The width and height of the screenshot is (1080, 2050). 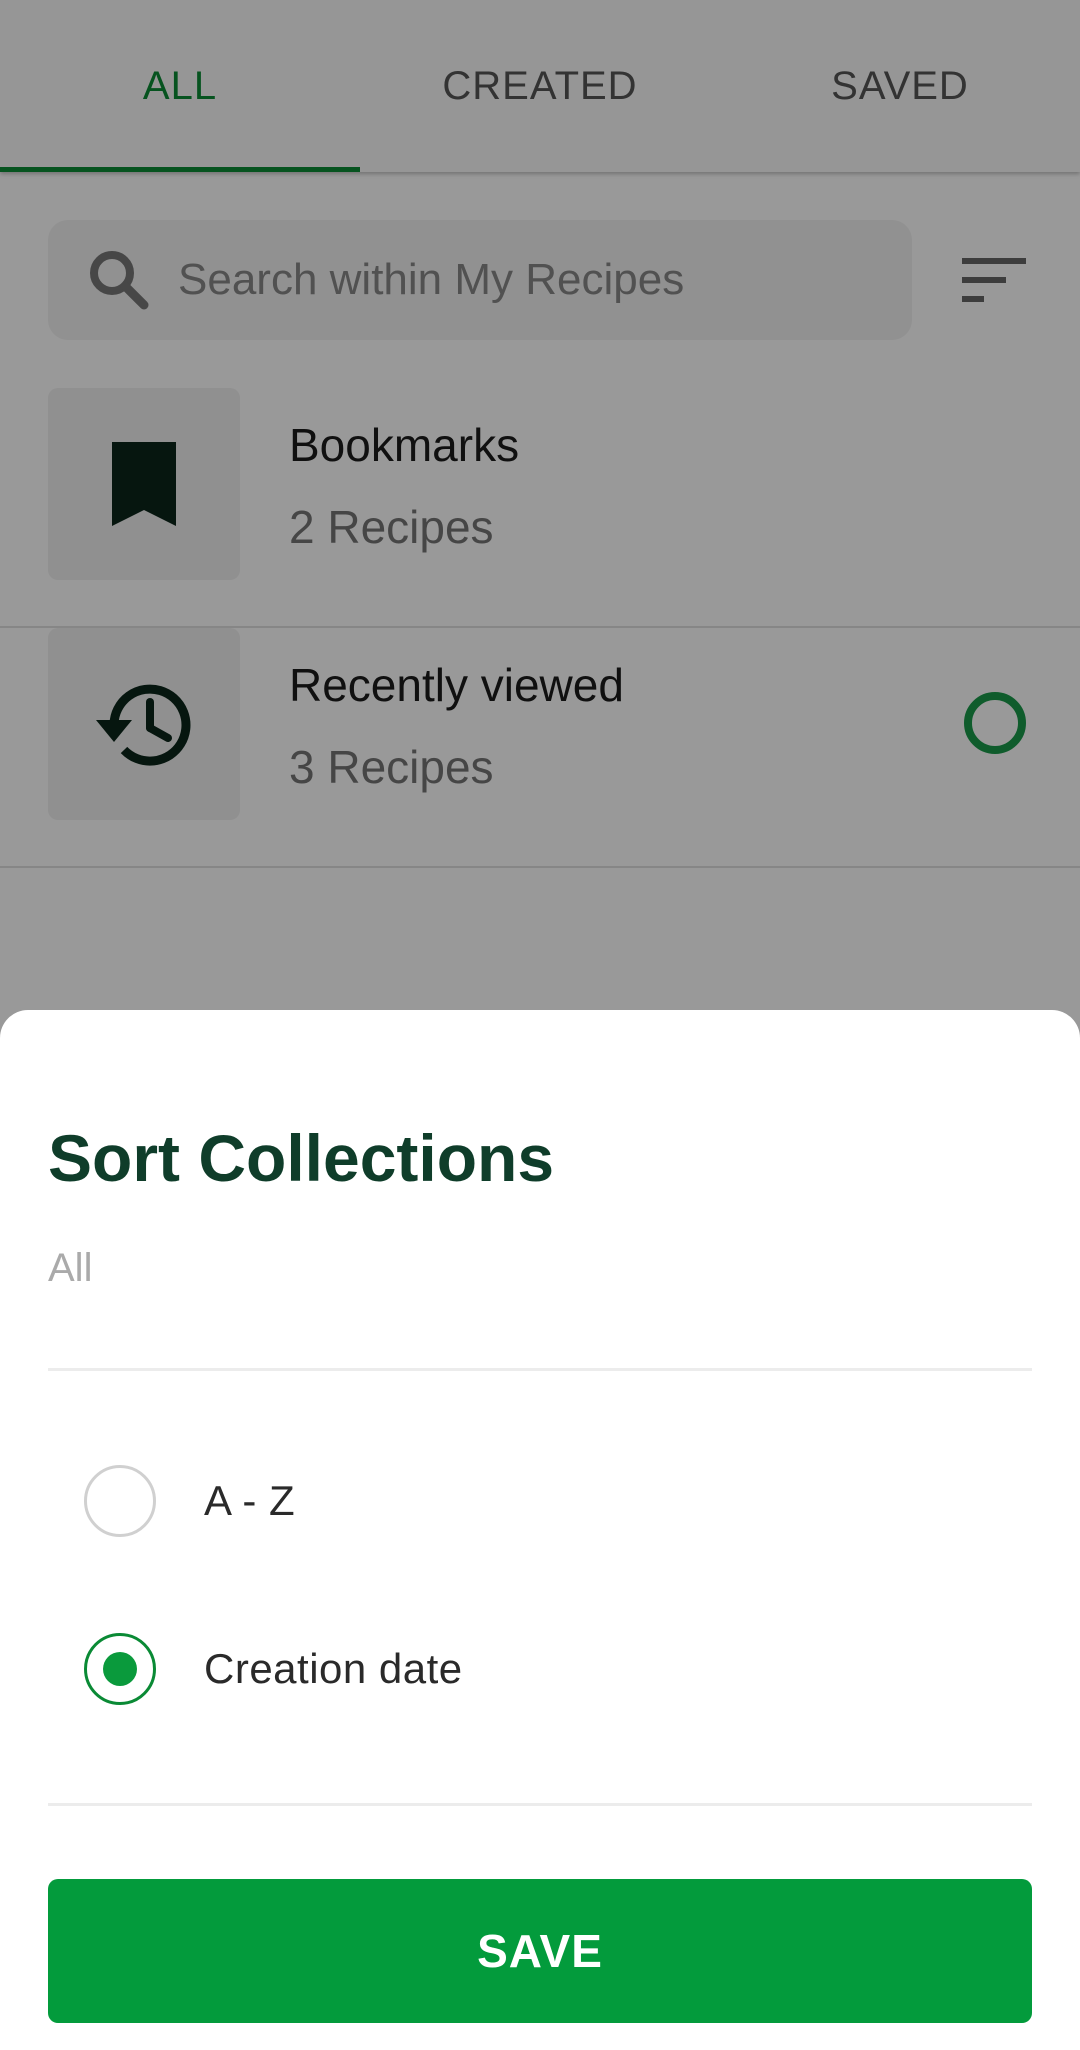 What do you see at coordinates (301, 1158) in the screenshot?
I see `sheet-title: Sort Collections` at bounding box center [301, 1158].